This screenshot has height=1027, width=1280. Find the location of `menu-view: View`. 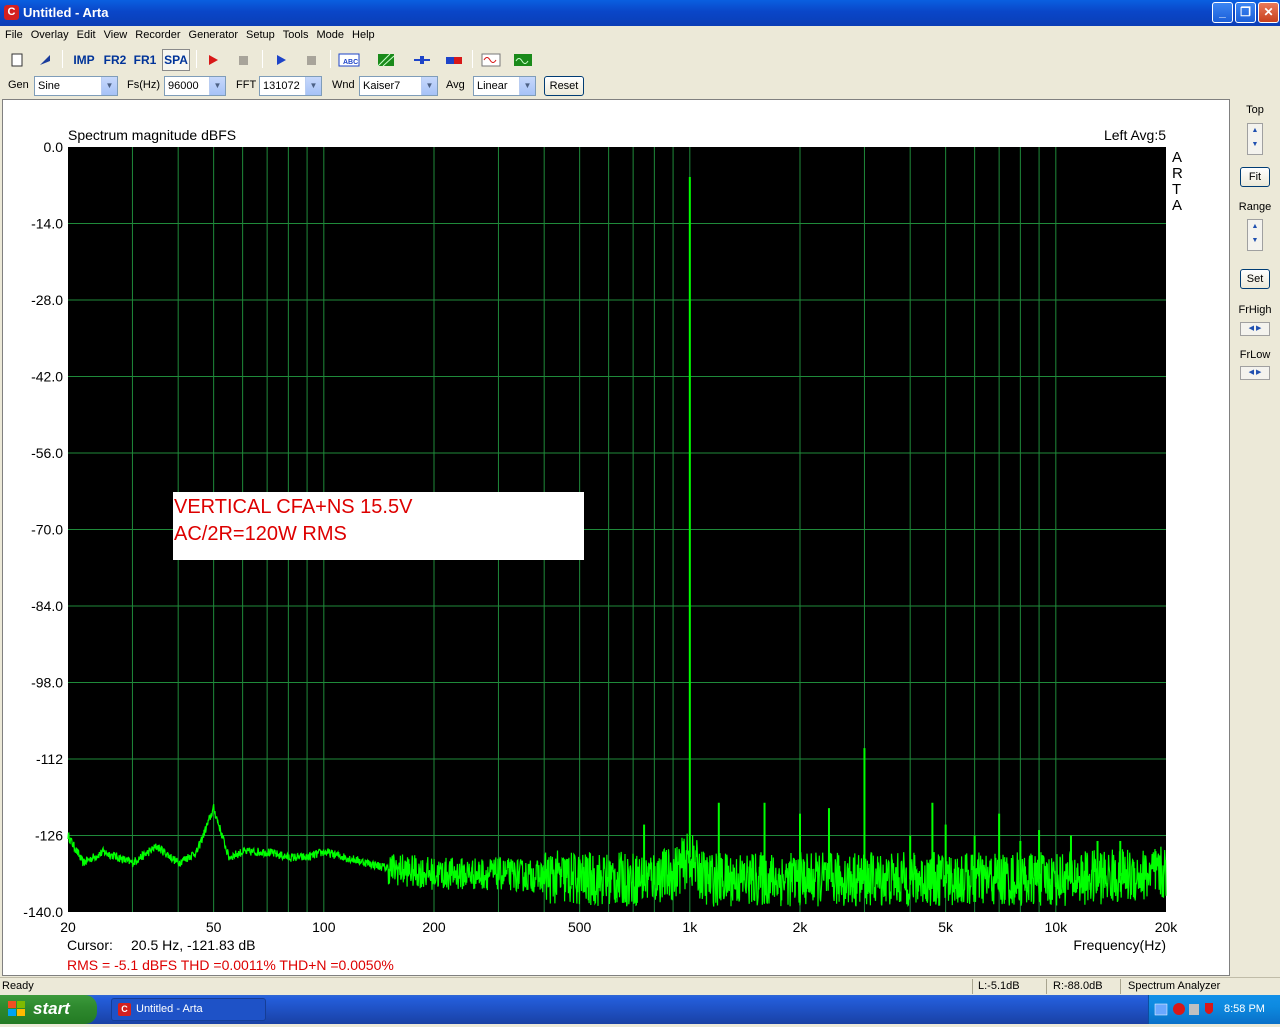

menu-view: View is located at coordinates (115, 34).